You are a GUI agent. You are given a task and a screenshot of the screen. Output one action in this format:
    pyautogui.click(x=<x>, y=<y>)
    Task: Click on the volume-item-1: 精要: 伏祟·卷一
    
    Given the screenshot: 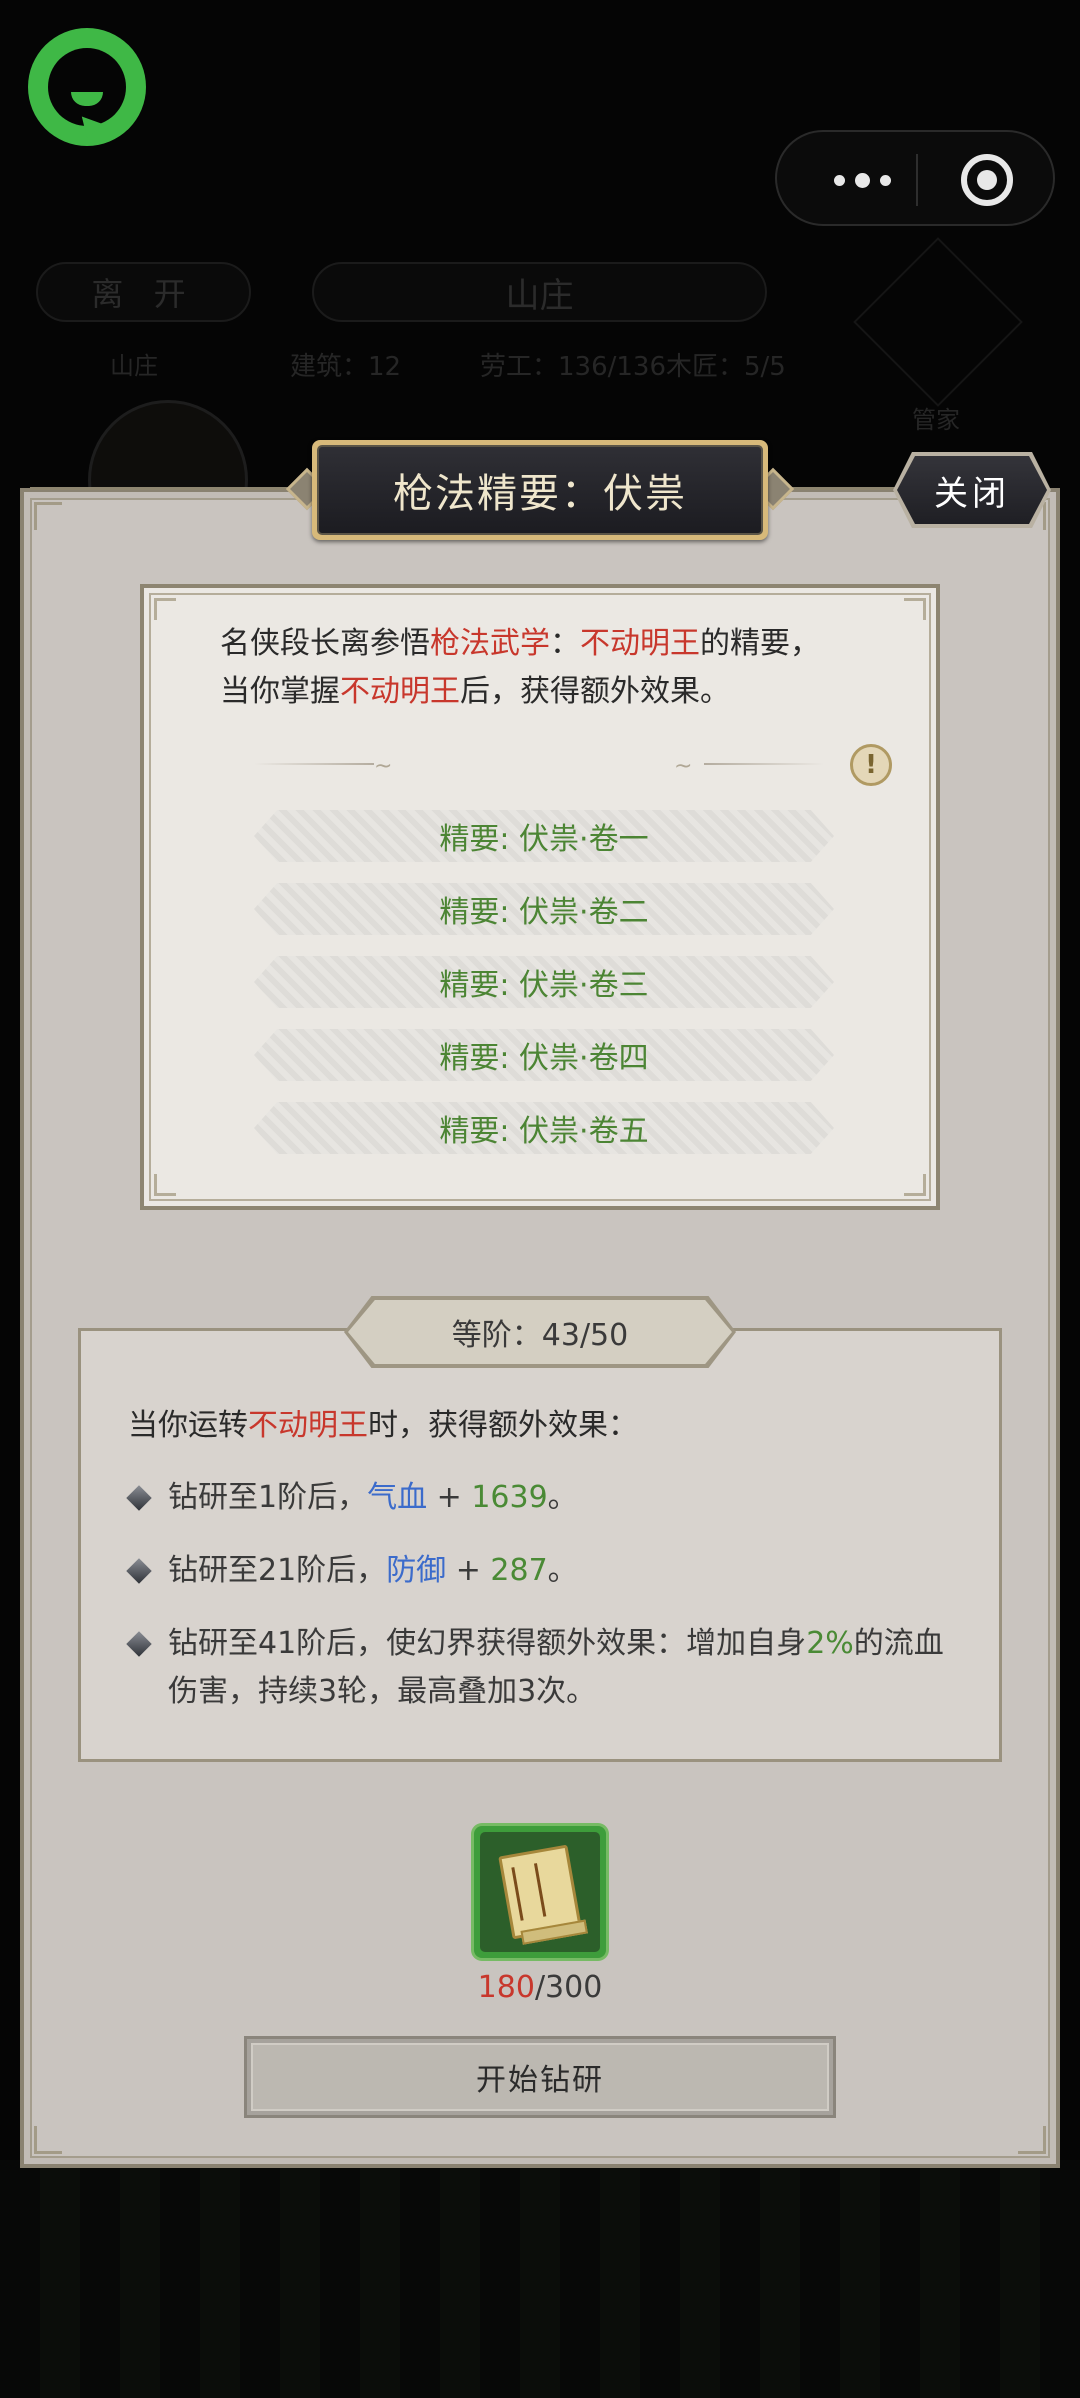 What is the action you would take?
    pyautogui.click(x=544, y=836)
    